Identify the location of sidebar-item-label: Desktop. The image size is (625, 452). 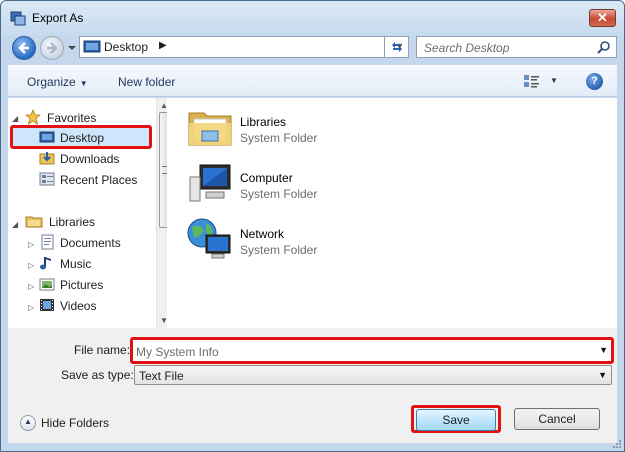
(82, 138).